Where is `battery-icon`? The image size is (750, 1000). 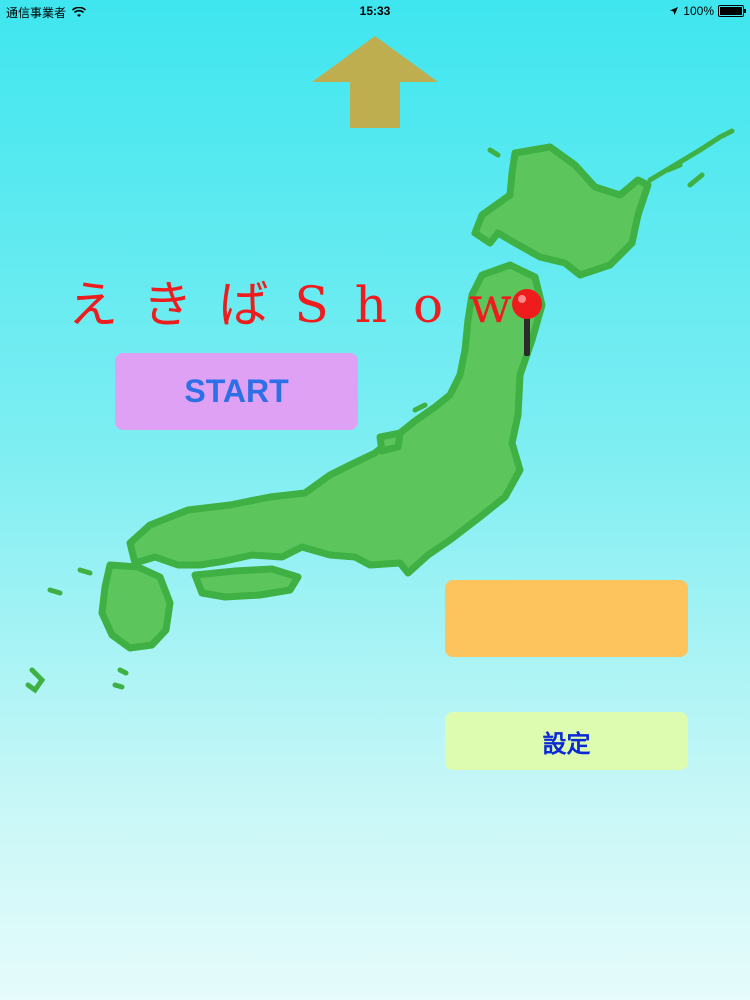
battery-icon is located at coordinates (732, 11).